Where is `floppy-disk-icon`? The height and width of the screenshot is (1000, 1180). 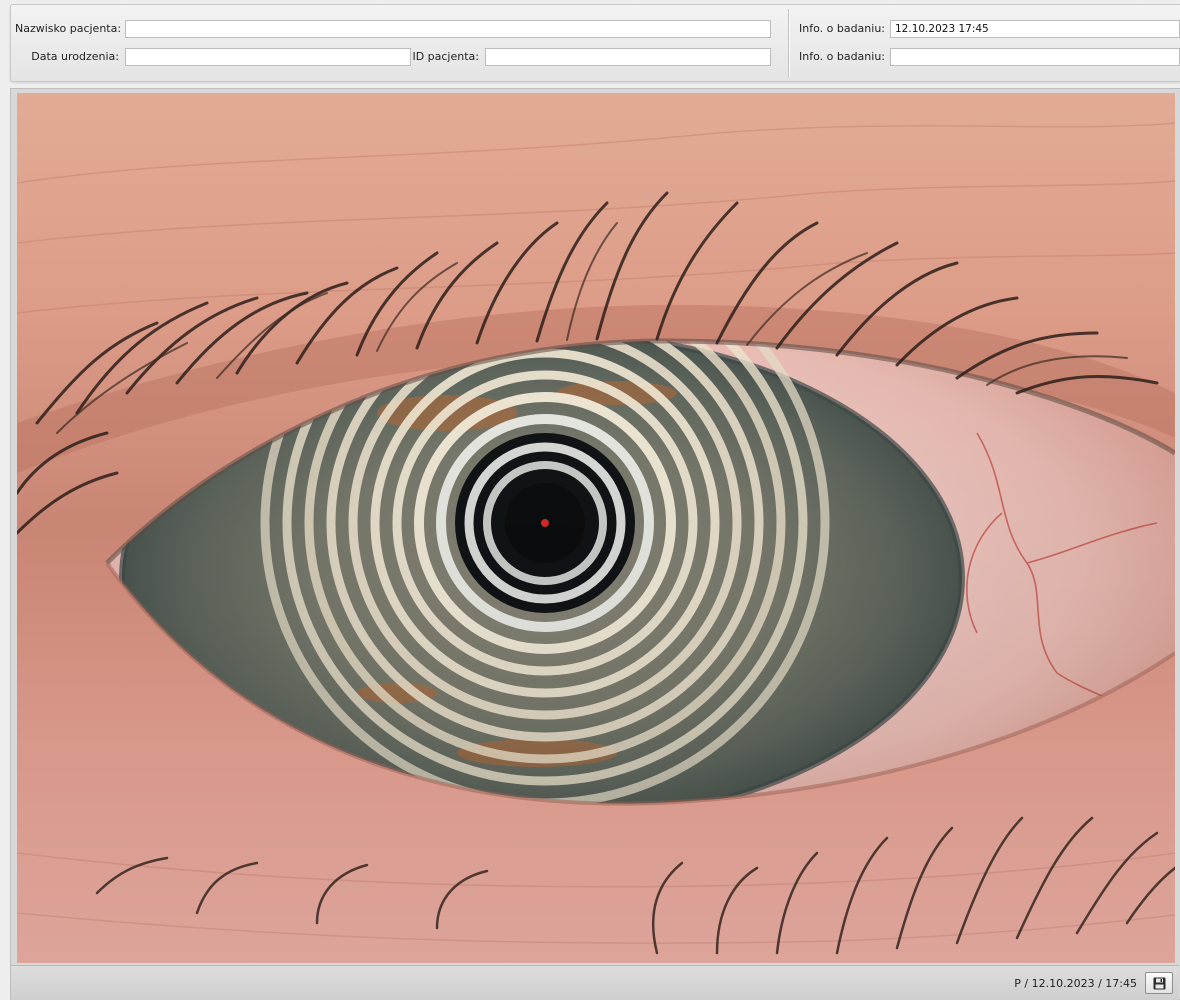 floppy-disk-icon is located at coordinates (1159, 983).